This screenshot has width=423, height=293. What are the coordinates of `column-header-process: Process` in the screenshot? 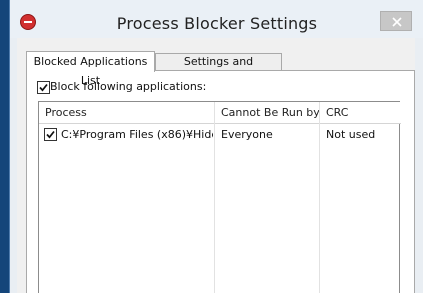 It's located at (127, 113).